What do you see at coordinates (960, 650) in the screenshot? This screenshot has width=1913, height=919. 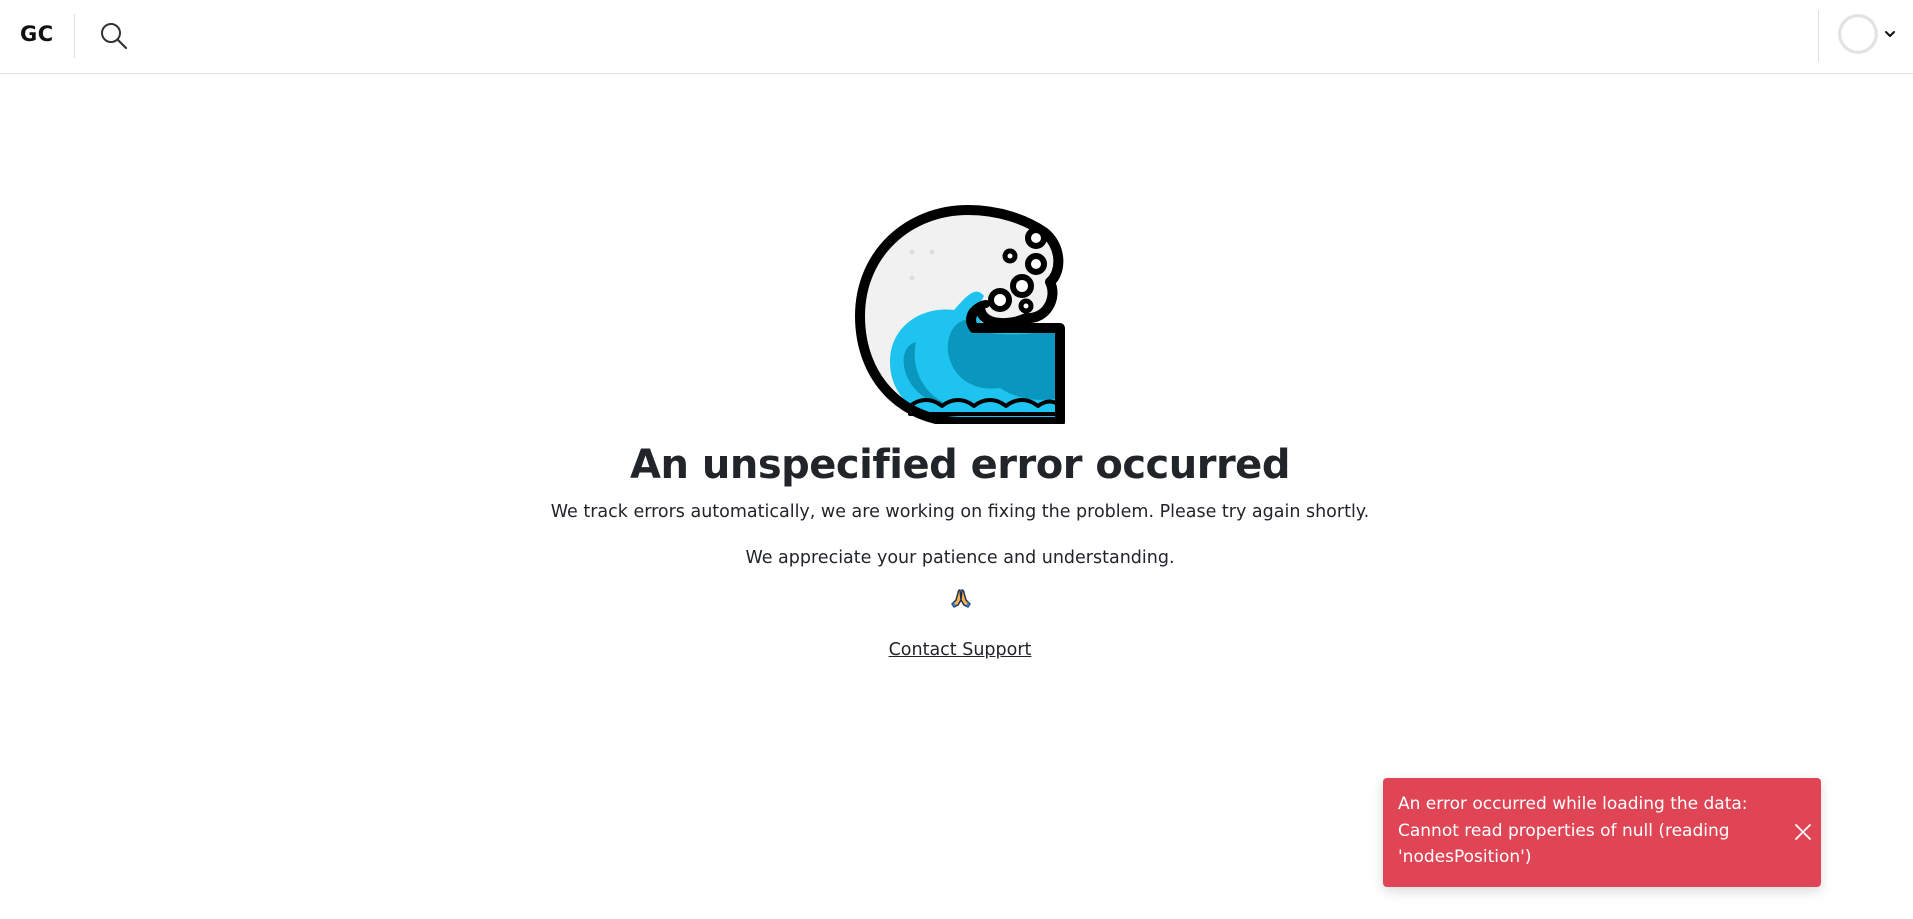 I see `contact-support-link: Contact Support` at bounding box center [960, 650].